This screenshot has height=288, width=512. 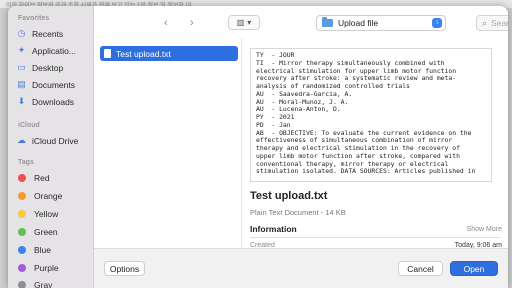 I want to click on file-name: Test upload.txt, so click(x=143, y=53).